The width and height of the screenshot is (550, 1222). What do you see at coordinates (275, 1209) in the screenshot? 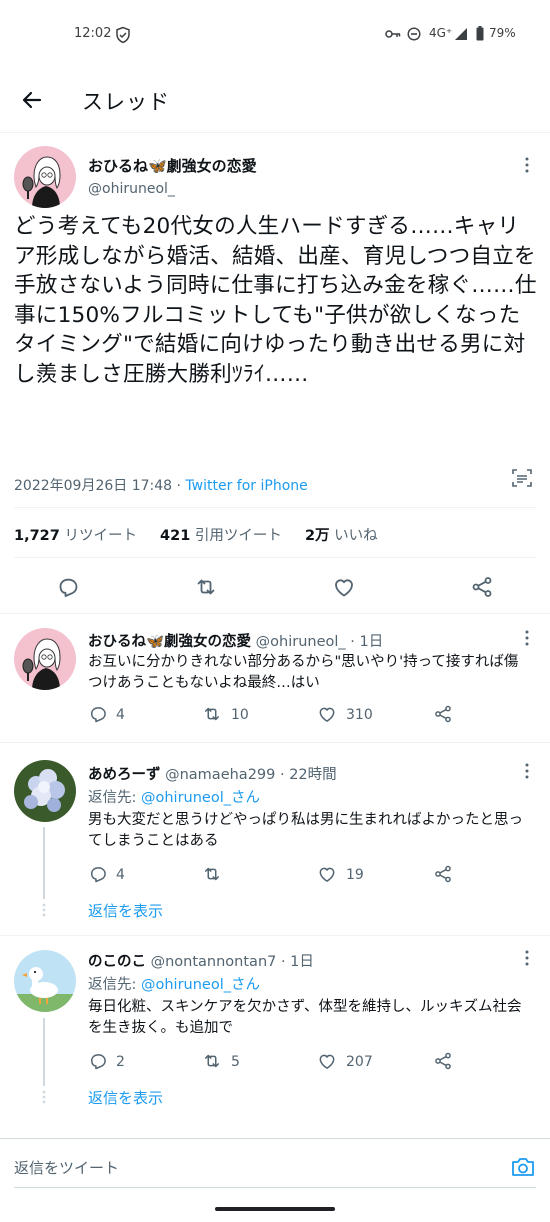
I see `home-indicator` at bounding box center [275, 1209].